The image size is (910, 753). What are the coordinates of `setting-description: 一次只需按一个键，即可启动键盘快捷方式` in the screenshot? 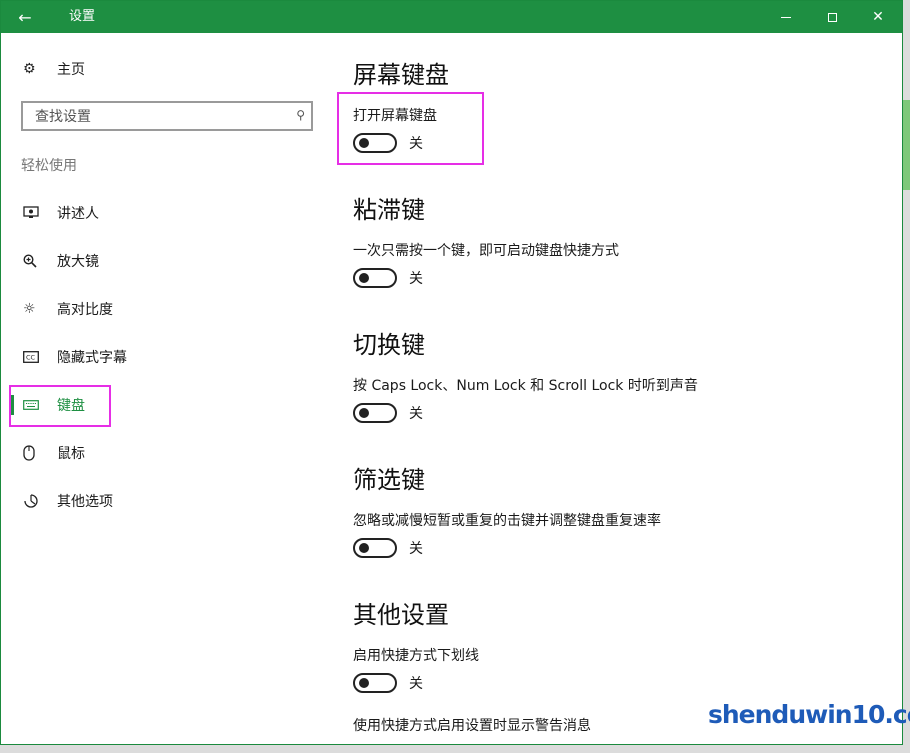 It's located at (486, 251).